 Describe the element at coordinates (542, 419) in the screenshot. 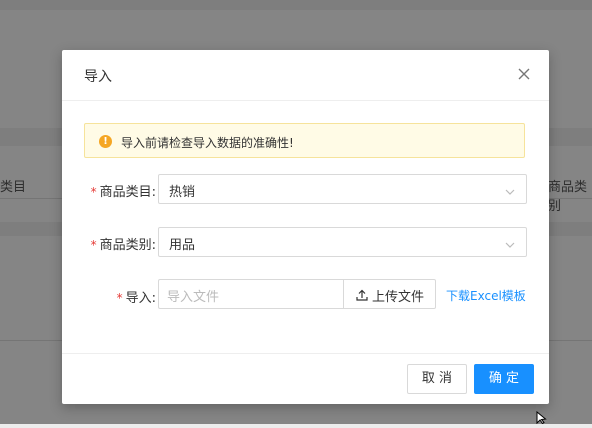

I see `mouse-cursor-icon` at that location.